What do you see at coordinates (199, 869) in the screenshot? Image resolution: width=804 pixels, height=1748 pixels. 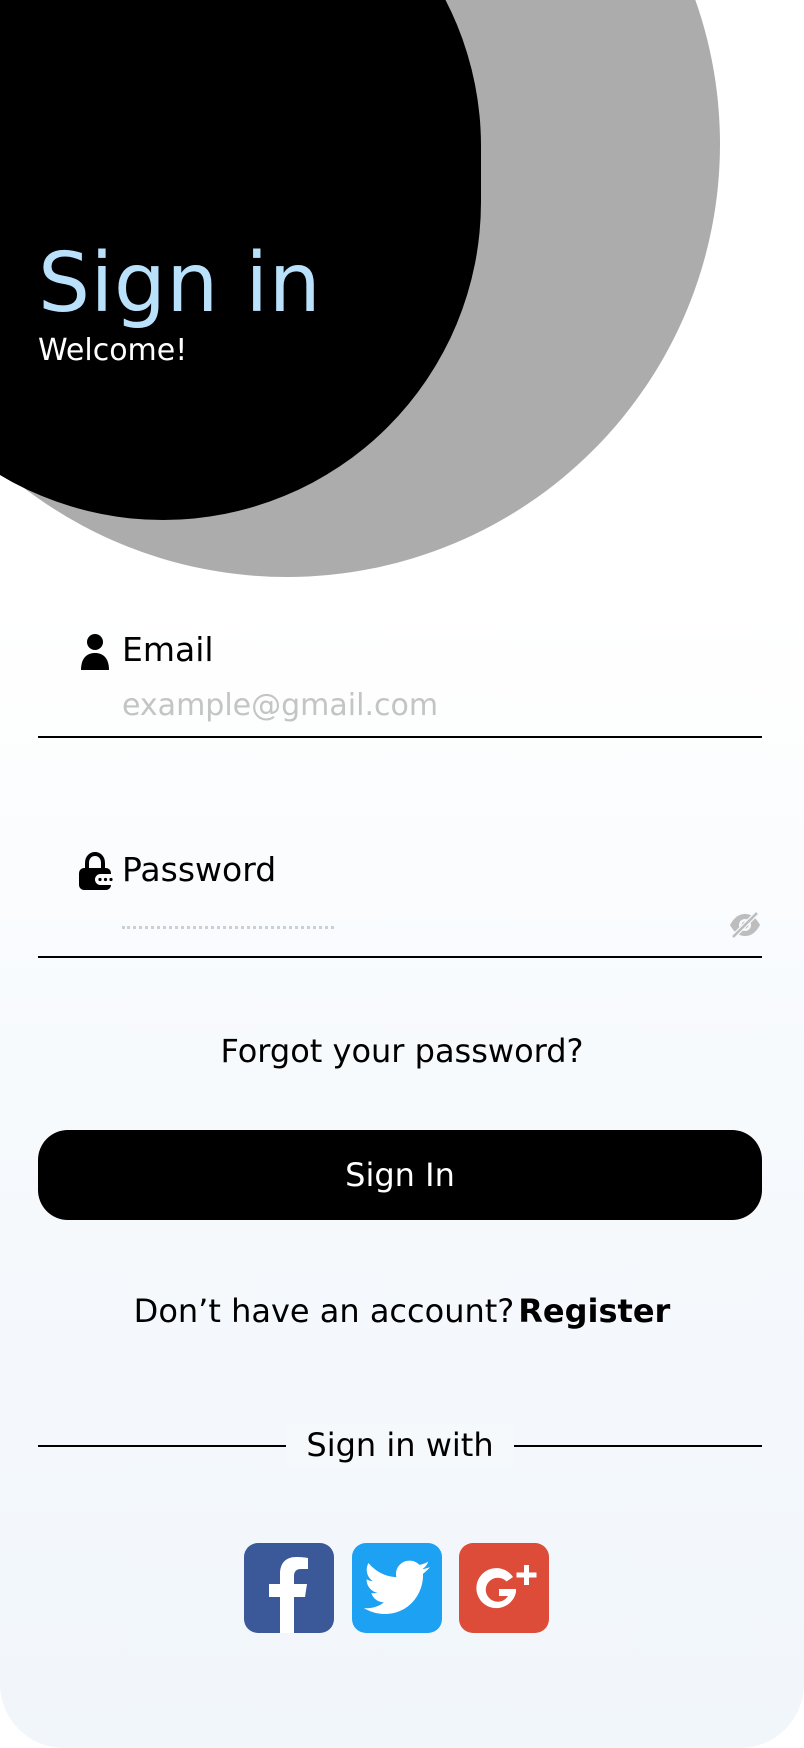 I see `password-label: Password` at bounding box center [199, 869].